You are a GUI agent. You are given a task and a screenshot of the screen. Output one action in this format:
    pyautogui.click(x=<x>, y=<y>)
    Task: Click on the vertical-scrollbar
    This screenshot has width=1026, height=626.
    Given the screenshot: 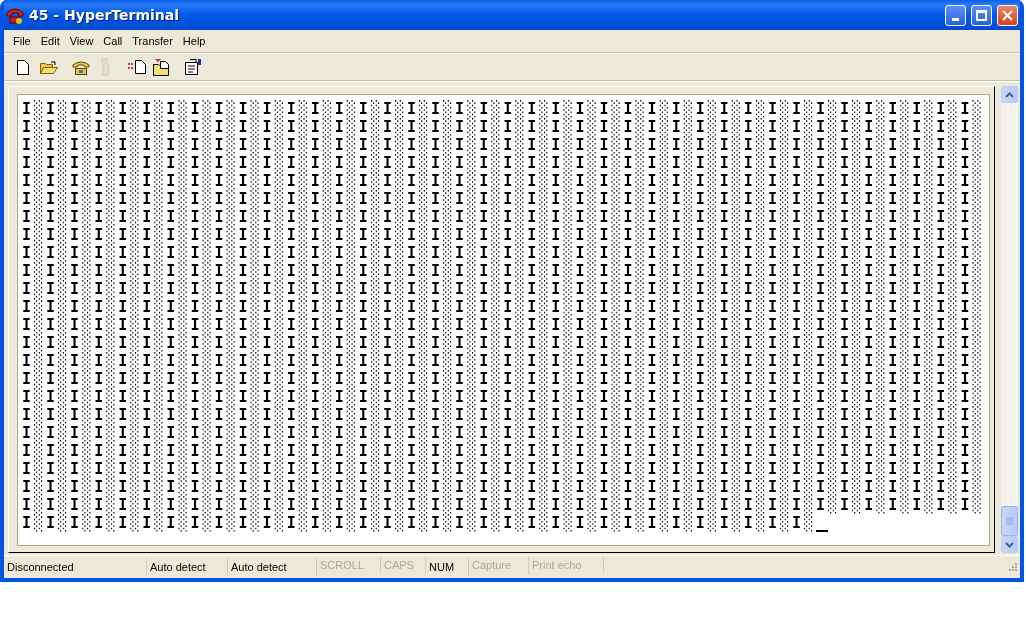 What is the action you would take?
    pyautogui.click(x=1009, y=319)
    